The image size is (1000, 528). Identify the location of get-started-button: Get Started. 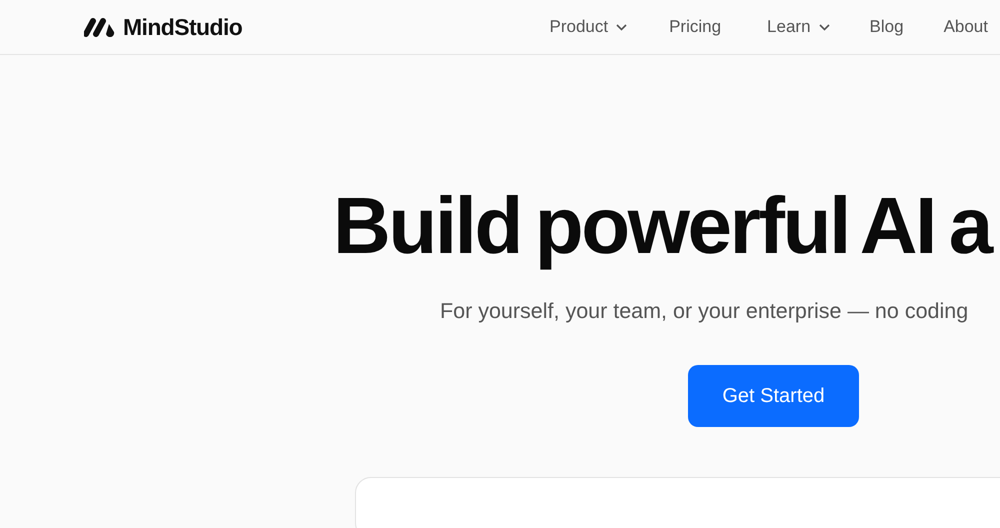
(773, 396).